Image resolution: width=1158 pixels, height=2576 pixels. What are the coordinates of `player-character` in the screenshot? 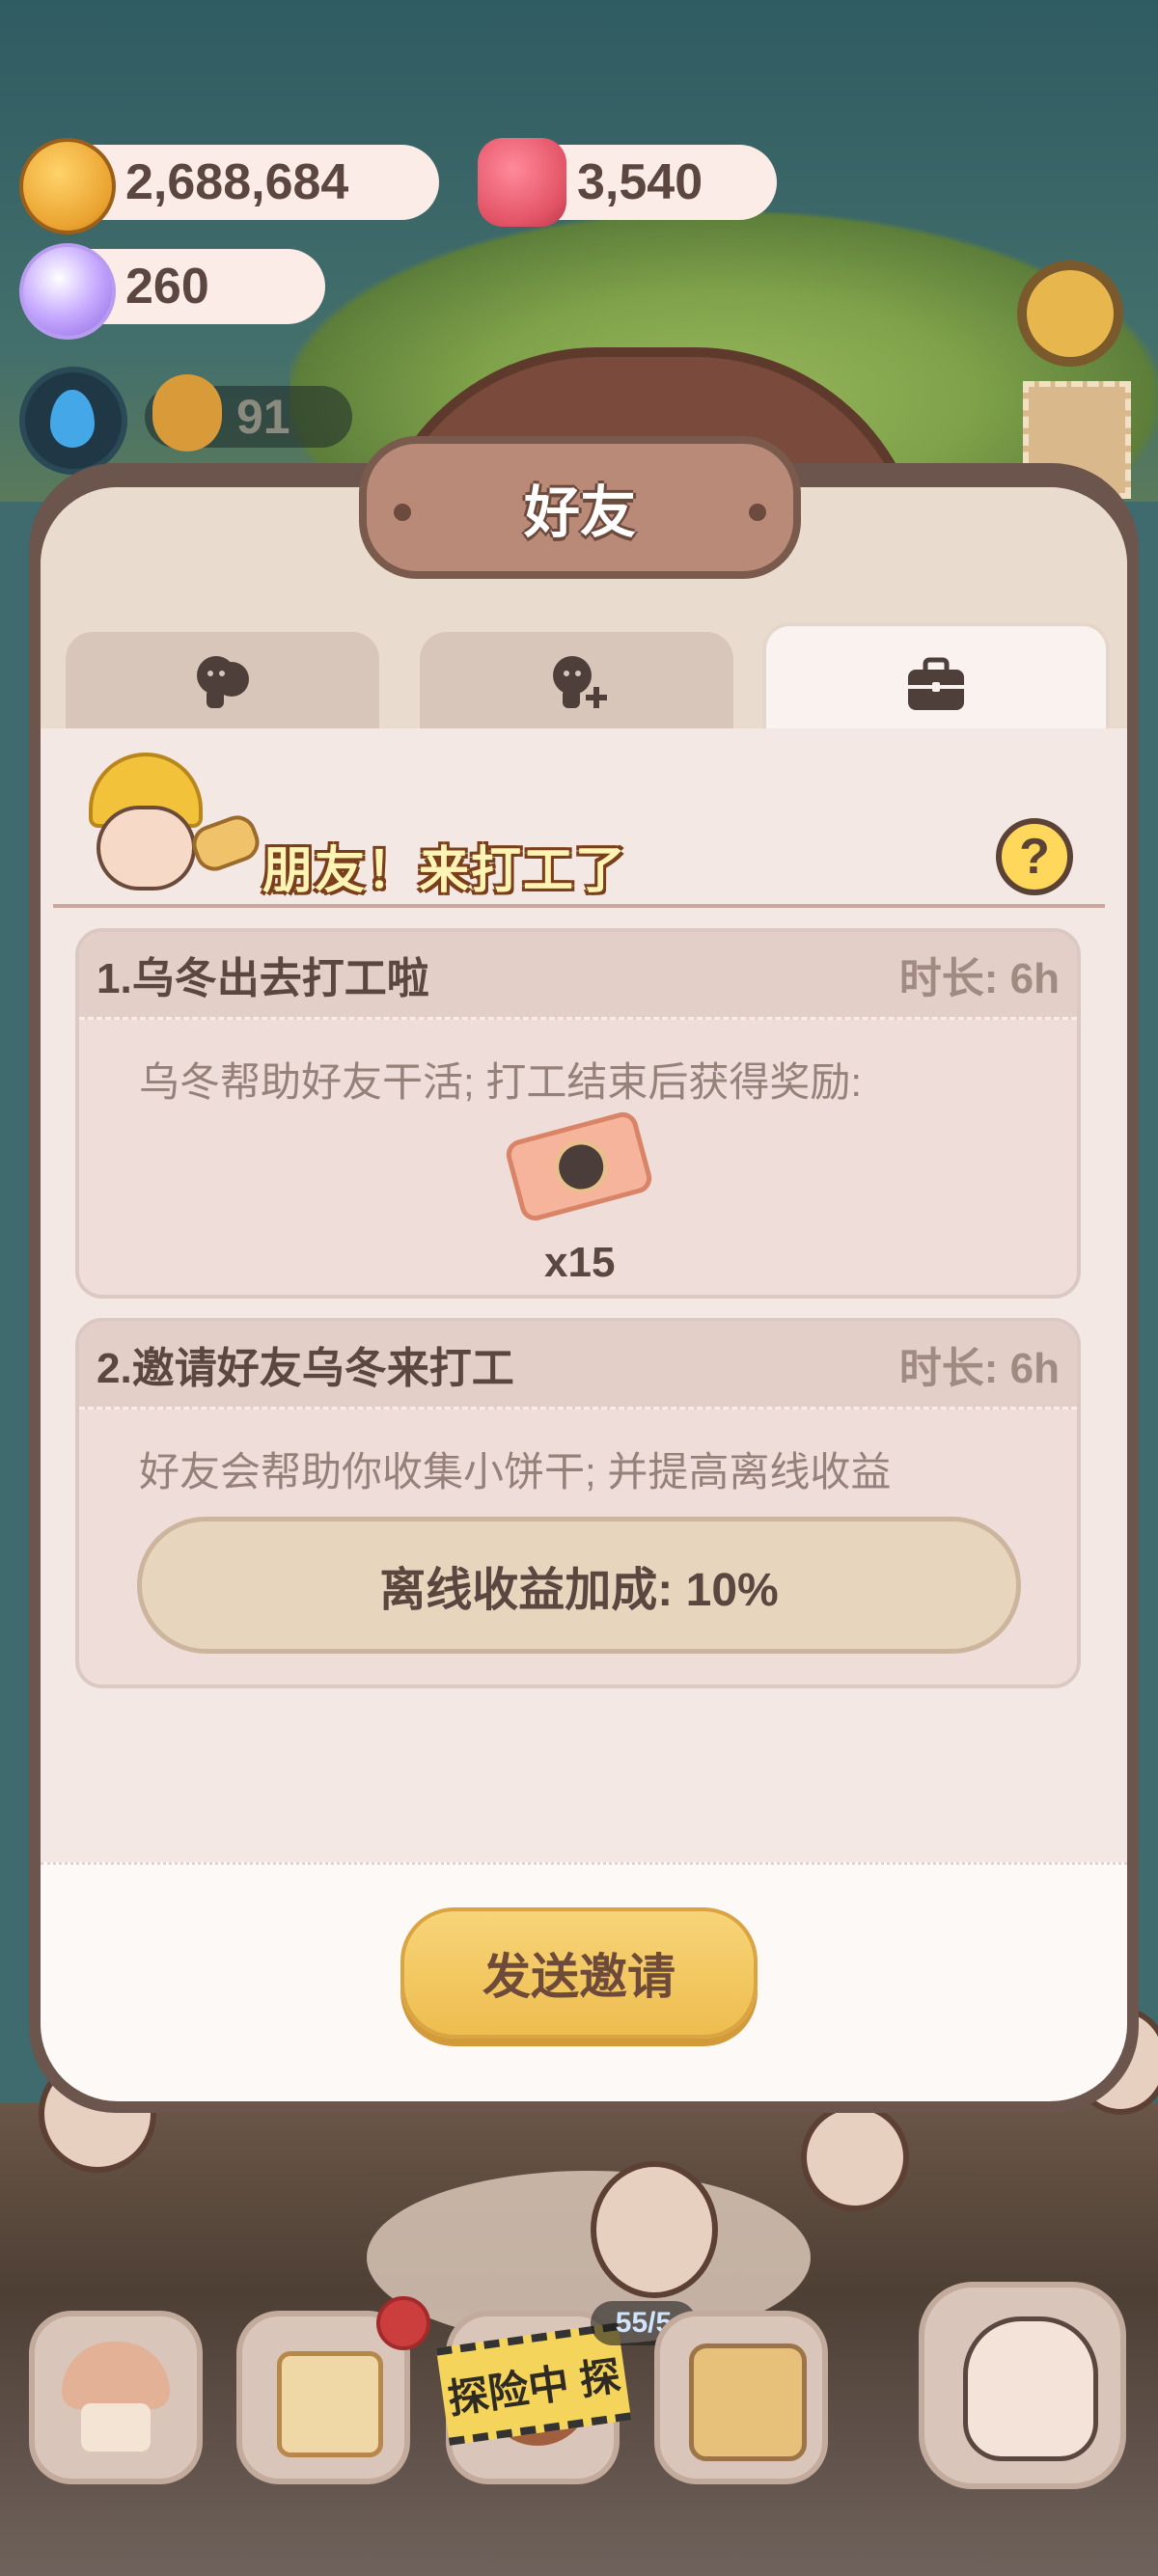 It's located at (654, 2230).